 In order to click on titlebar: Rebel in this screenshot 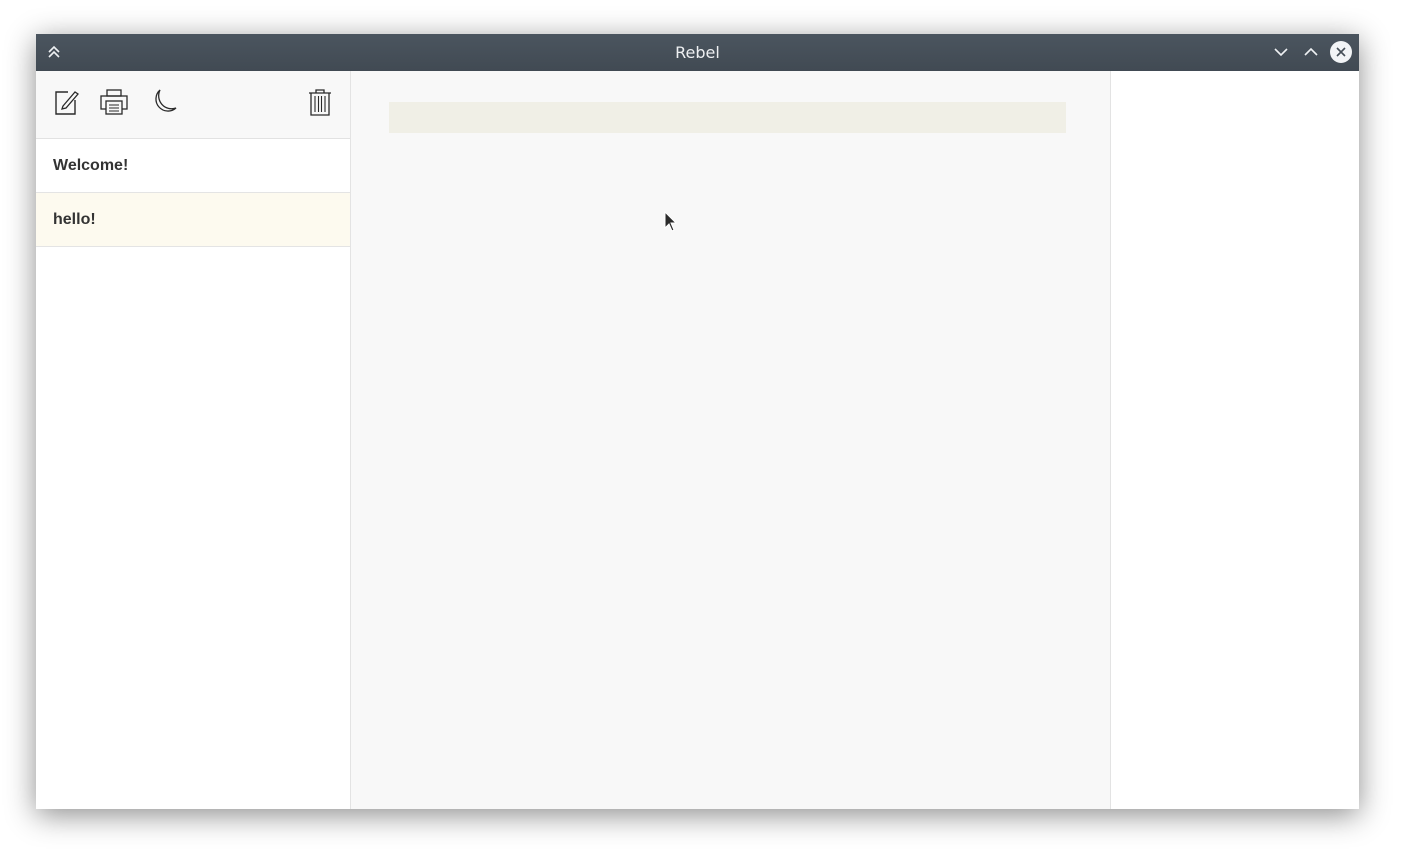, I will do `click(697, 52)`.